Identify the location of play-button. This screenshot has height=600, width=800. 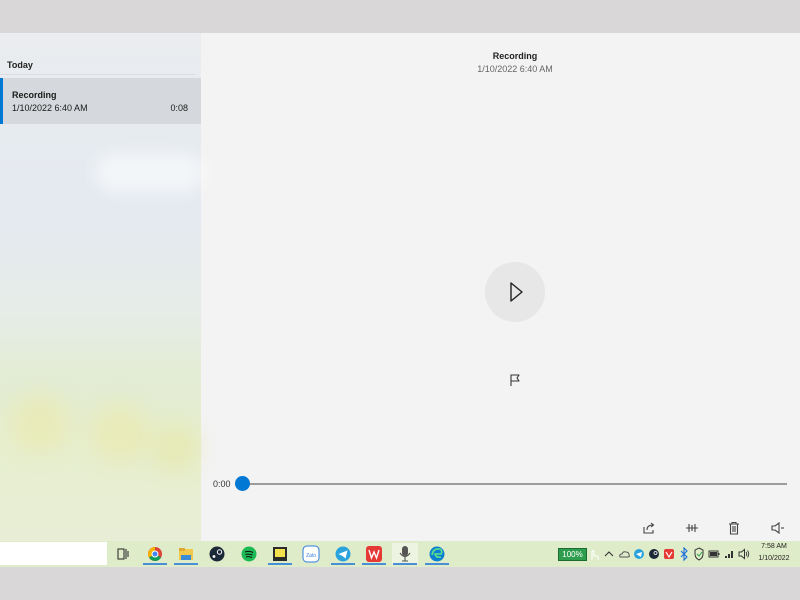
(515, 292).